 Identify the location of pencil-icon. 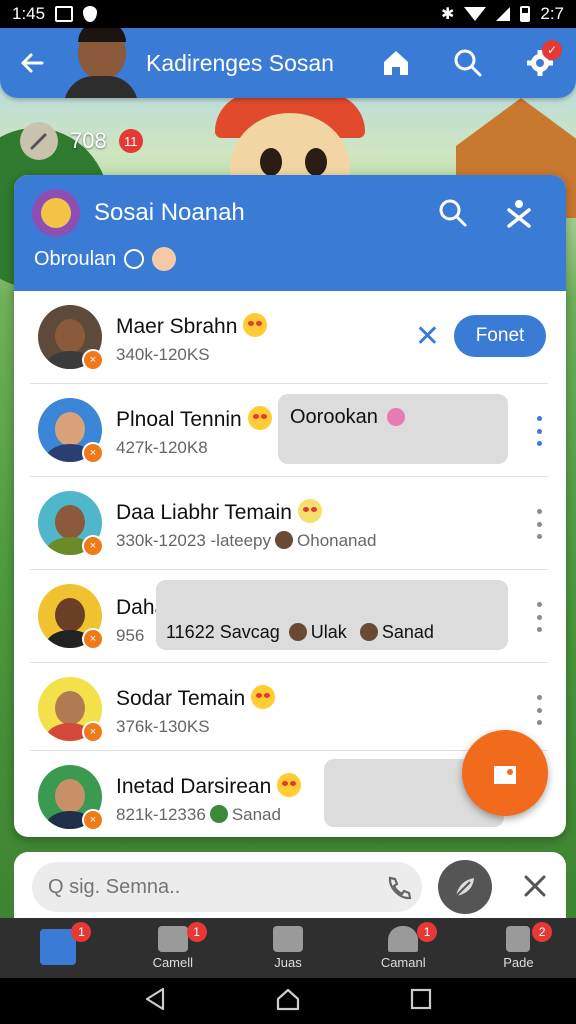
(38, 141).